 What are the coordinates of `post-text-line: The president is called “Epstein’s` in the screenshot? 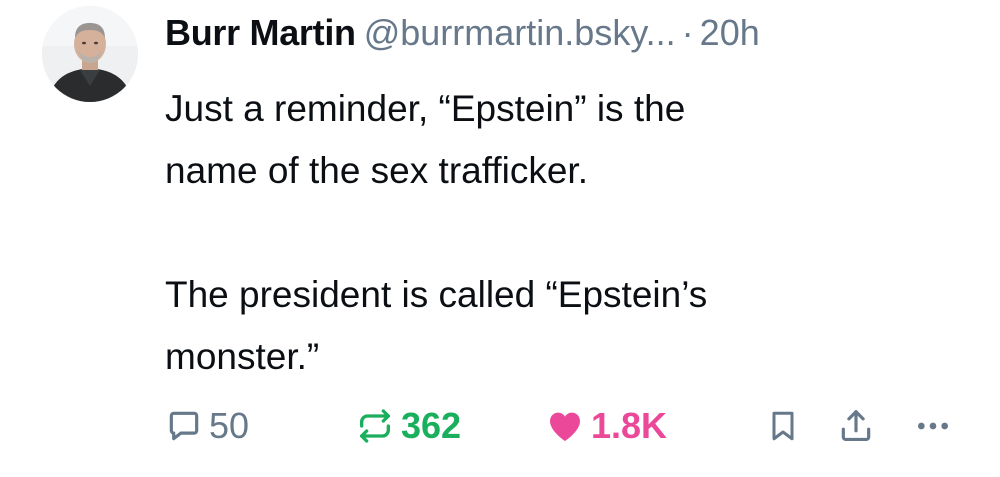 It's located at (436, 294).